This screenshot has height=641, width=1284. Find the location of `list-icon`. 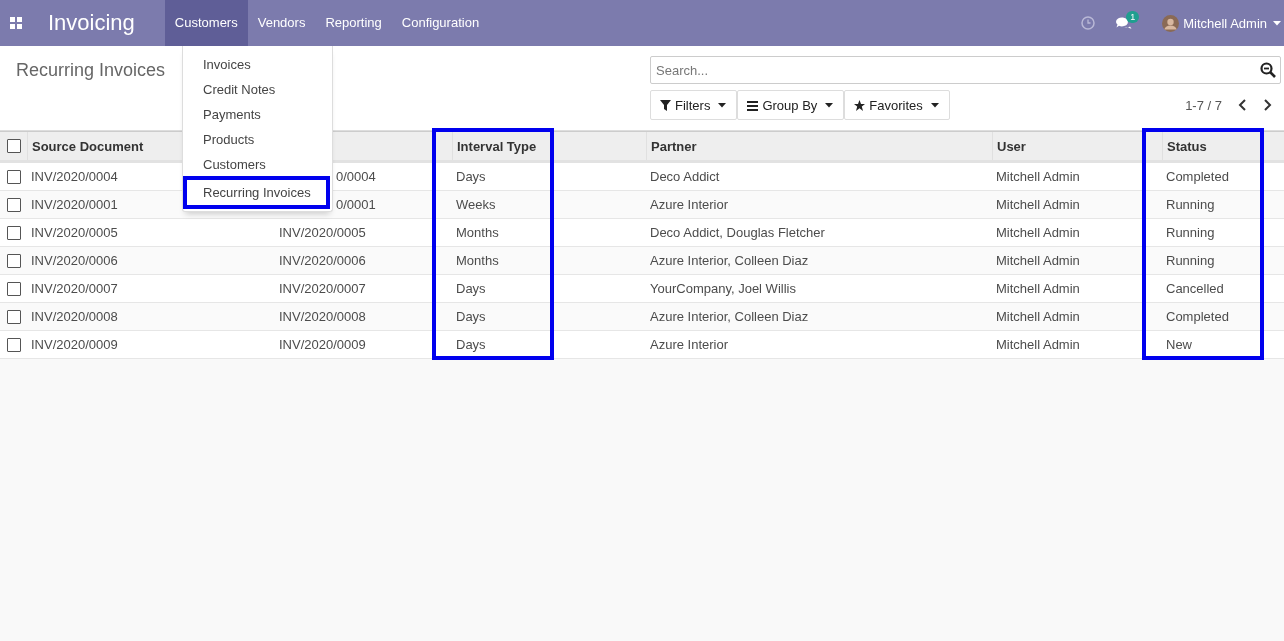

list-icon is located at coordinates (753, 105).